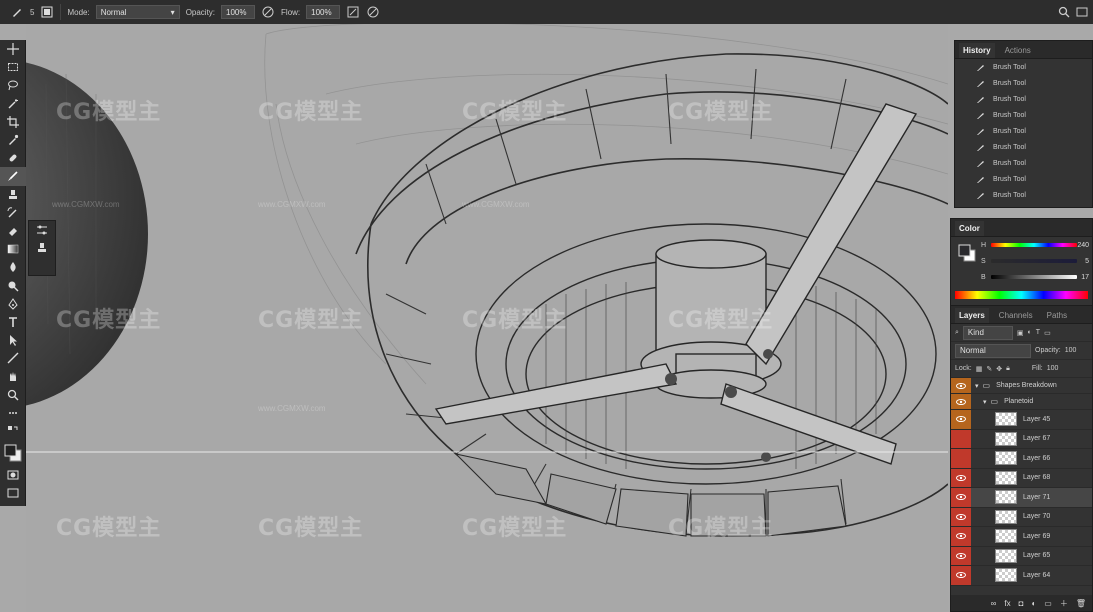  Describe the element at coordinates (1007, 603) in the screenshot. I see `fx-button: fx` at that location.